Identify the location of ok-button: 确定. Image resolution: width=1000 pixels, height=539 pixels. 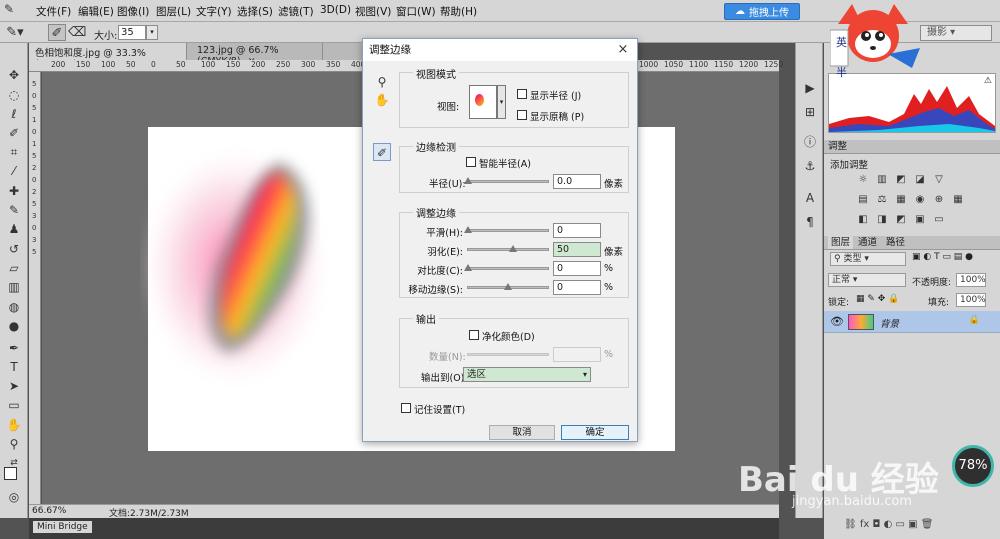
(595, 432).